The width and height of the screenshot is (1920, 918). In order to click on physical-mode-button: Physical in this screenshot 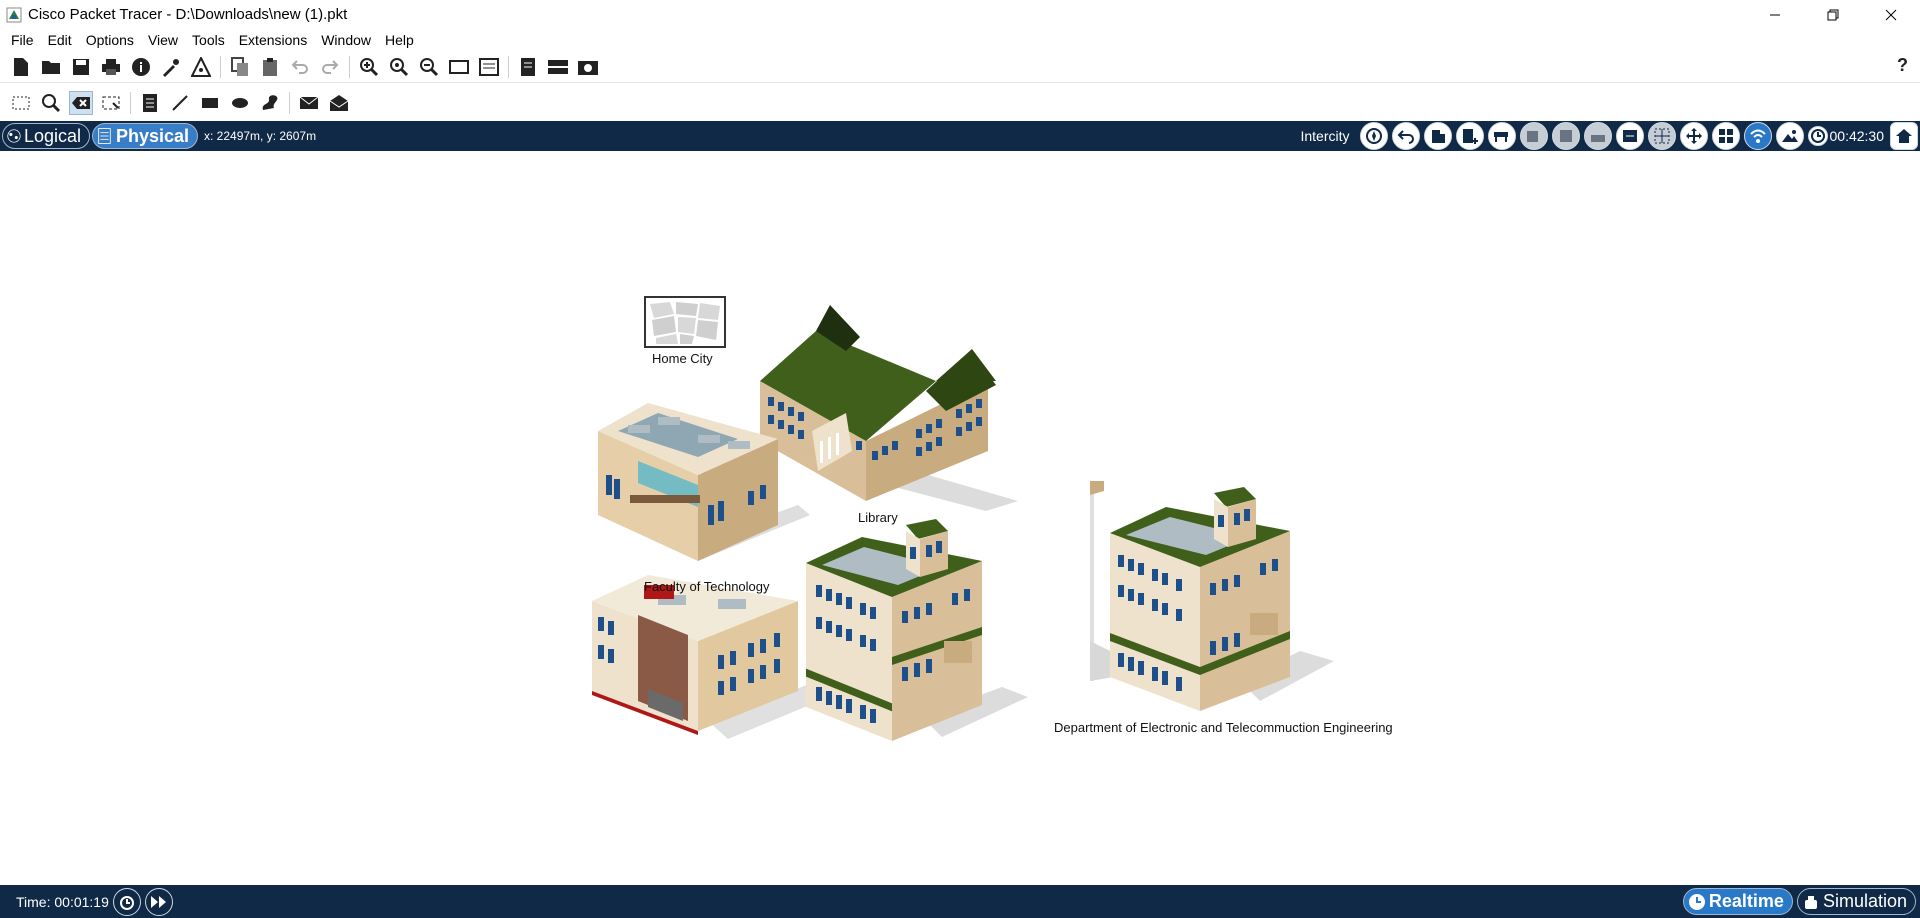, I will do `click(145, 136)`.